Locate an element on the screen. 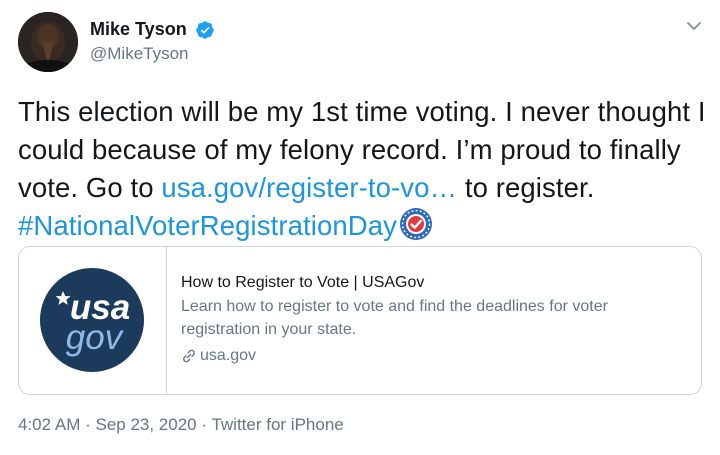  avatar-photo is located at coordinates (48, 42).